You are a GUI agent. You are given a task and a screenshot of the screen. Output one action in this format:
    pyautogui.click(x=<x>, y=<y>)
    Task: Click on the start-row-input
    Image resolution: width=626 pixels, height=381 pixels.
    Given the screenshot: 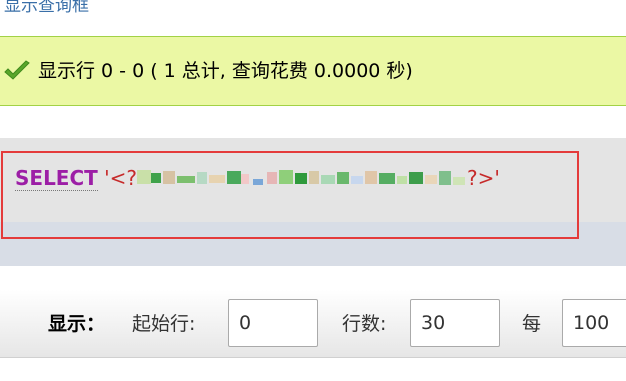 What is the action you would take?
    pyautogui.click(x=273, y=323)
    